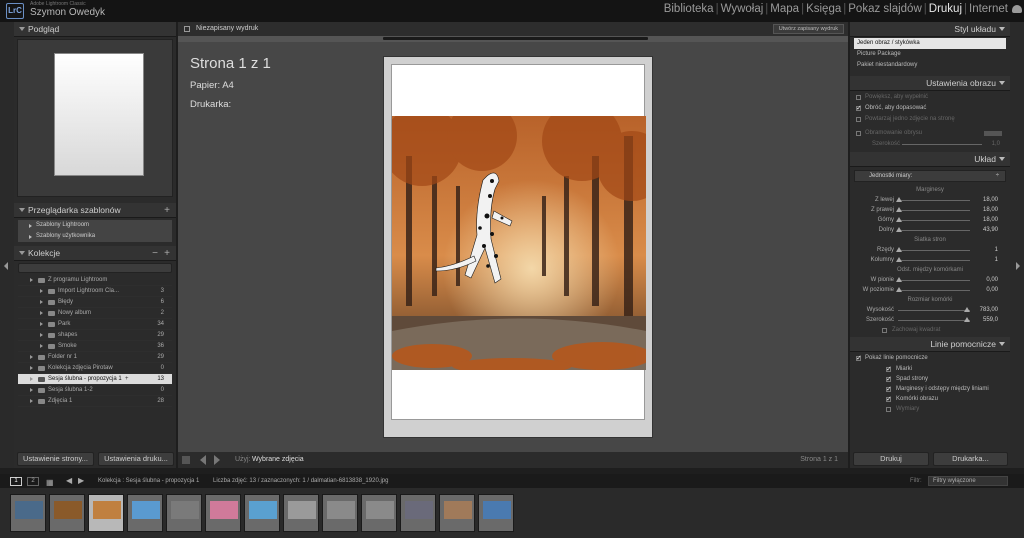  What do you see at coordinates (148, 481) in the screenshot?
I see `collection-path: Kolekcja : Sesja ślubna - propozycja 1` at bounding box center [148, 481].